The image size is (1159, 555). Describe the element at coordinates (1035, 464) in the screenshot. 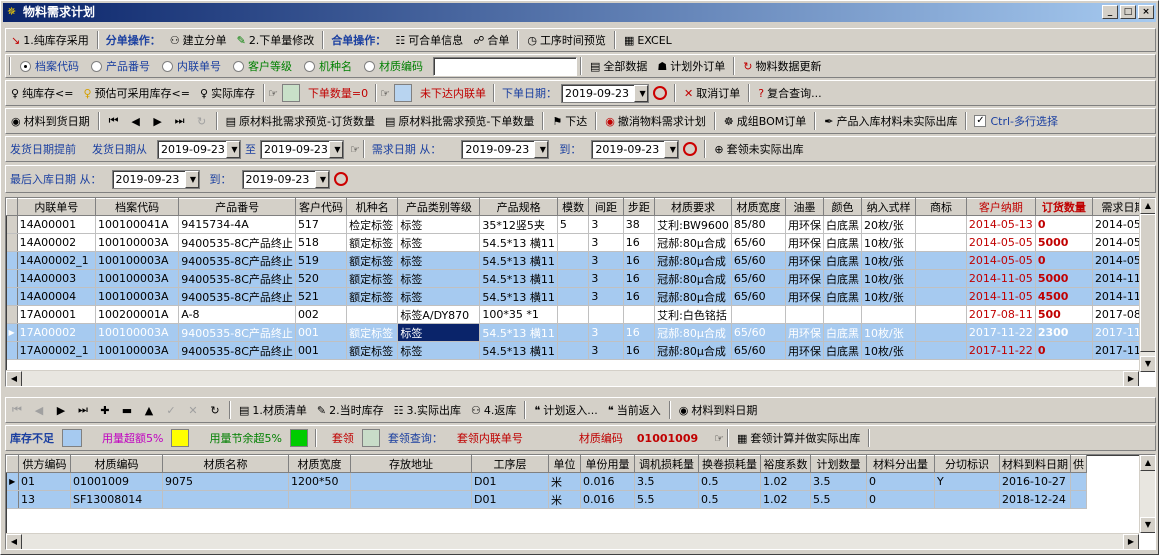

I see `column-header: 材料到料日期` at that location.